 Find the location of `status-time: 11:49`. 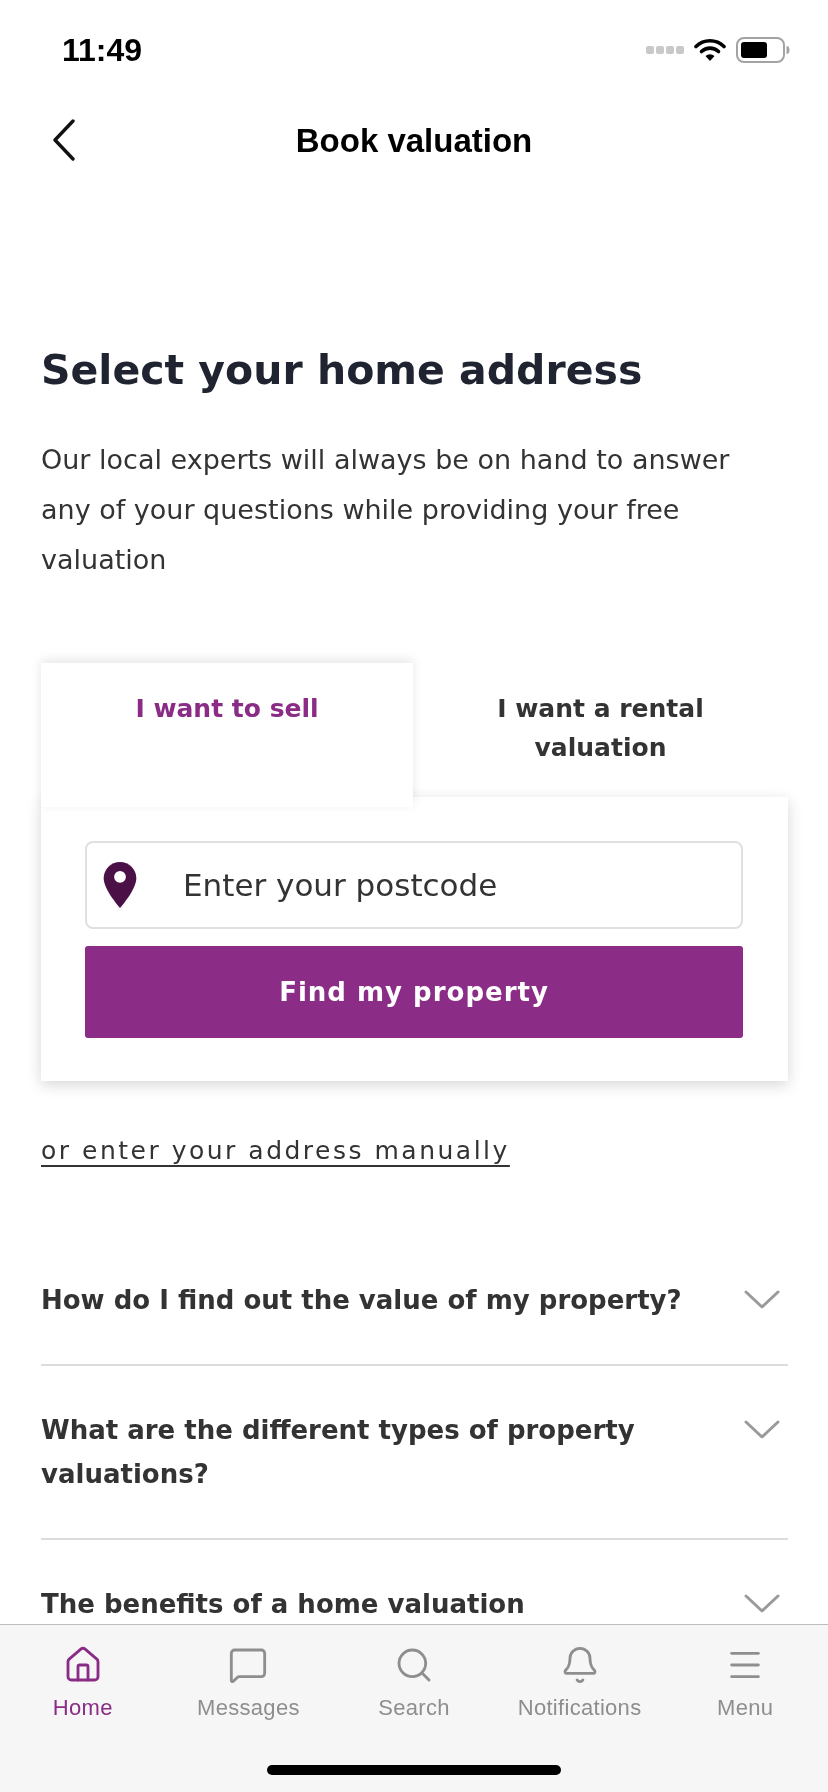

status-time: 11:49 is located at coordinates (102, 50).